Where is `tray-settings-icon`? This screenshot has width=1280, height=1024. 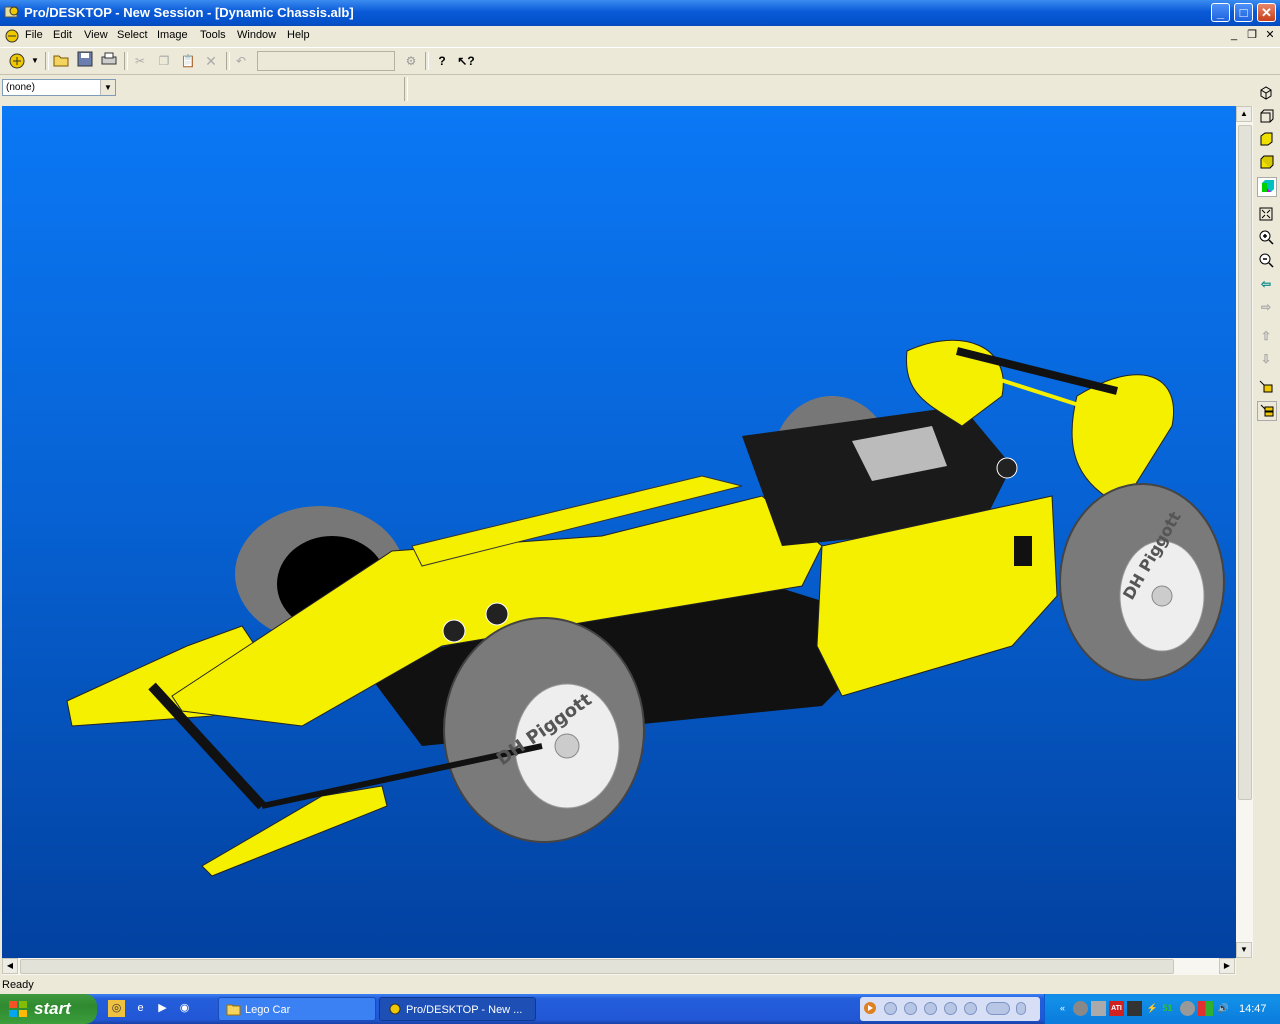 tray-settings-icon is located at coordinates (1187, 1008).